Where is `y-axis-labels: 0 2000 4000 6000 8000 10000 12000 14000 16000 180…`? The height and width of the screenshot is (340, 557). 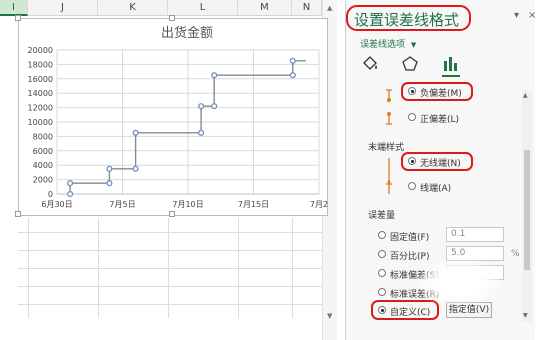
y-axis-labels: 0 2000 4000 6000 8000 10000 12000 14000 16000 180… is located at coordinates (40, 122).